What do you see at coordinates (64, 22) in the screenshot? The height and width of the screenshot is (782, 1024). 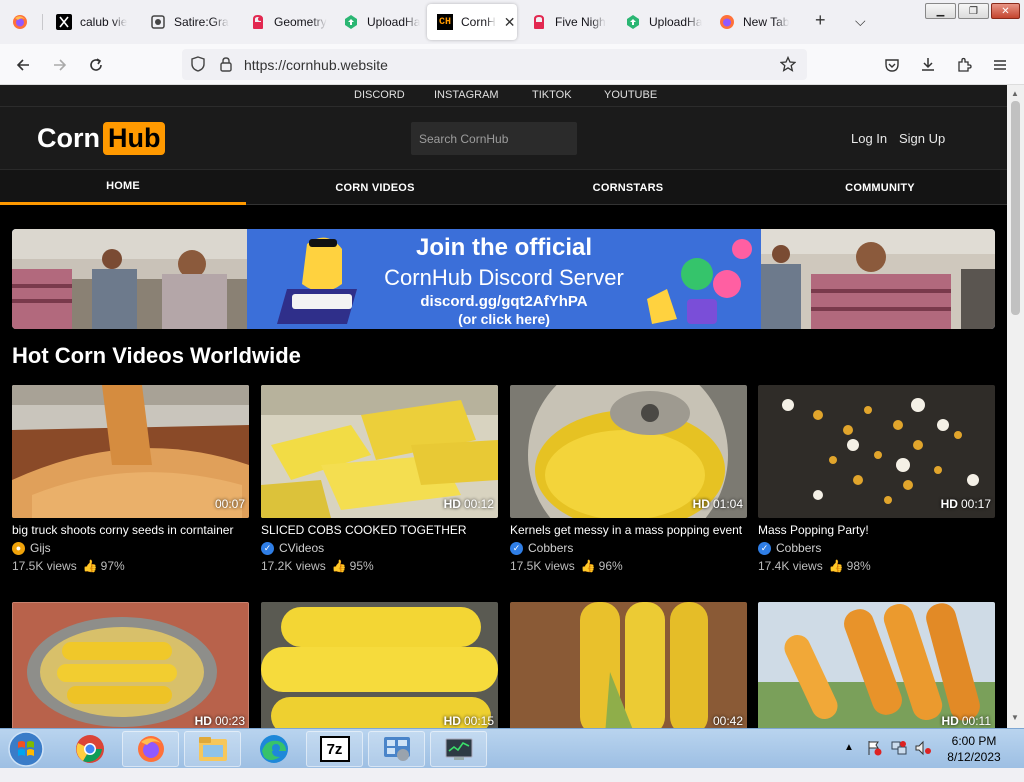 I see `x-logo-icon` at bounding box center [64, 22].